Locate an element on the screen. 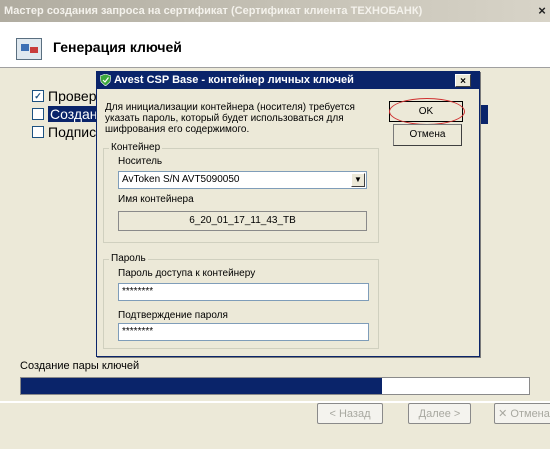 The height and width of the screenshot is (449, 550). step-label: Подпис is located at coordinates (72, 132).